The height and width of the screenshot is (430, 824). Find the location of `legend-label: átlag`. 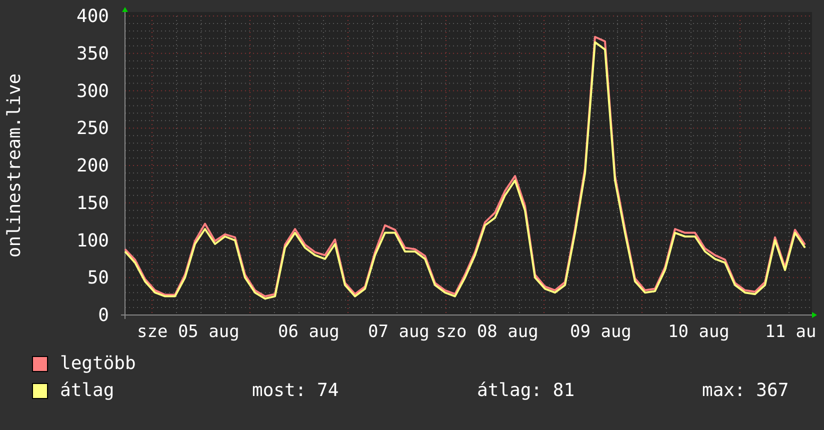

legend-label: átlag is located at coordinates (88, 390).